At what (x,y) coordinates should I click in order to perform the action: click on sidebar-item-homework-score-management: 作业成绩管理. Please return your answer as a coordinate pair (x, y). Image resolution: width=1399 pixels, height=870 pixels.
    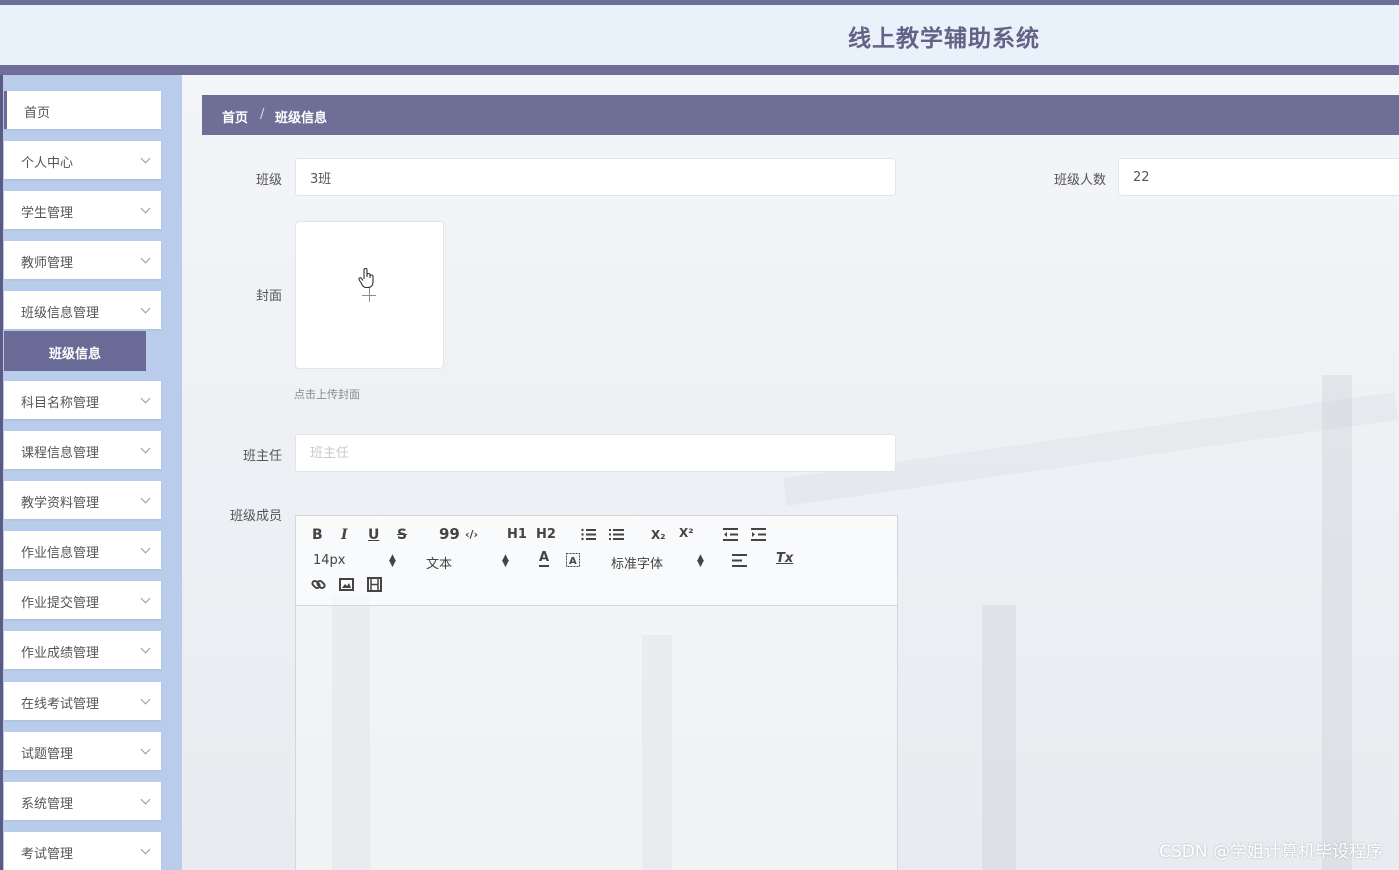
    Looking at the image, I should click on (82, 650).